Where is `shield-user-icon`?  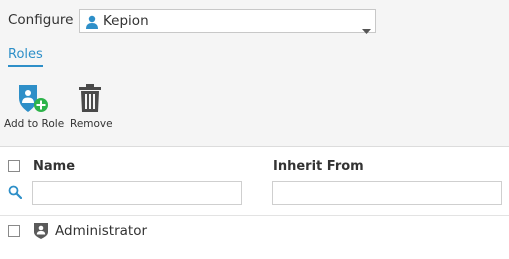 shield-user-icon is located at coordinates (41, 233).